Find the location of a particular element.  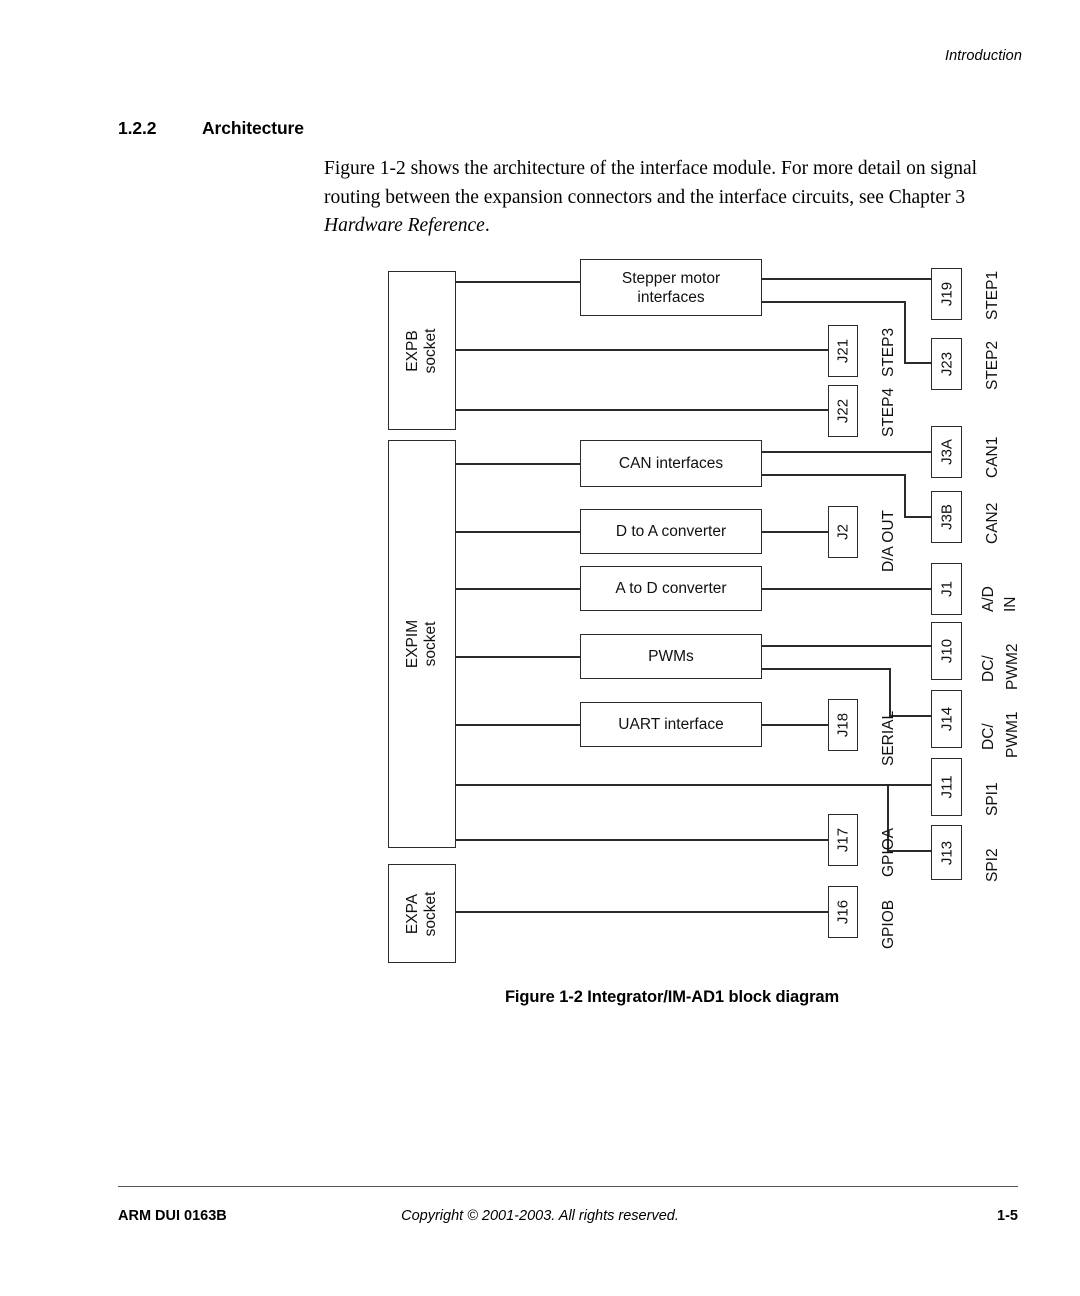

section-title: Architecture is located at coordinates (253, 128).